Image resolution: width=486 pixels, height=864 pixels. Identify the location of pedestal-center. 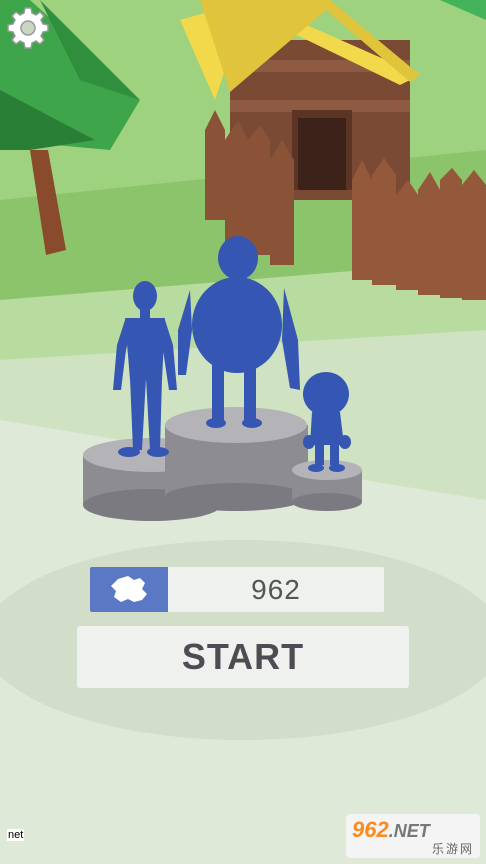
(236, 459).